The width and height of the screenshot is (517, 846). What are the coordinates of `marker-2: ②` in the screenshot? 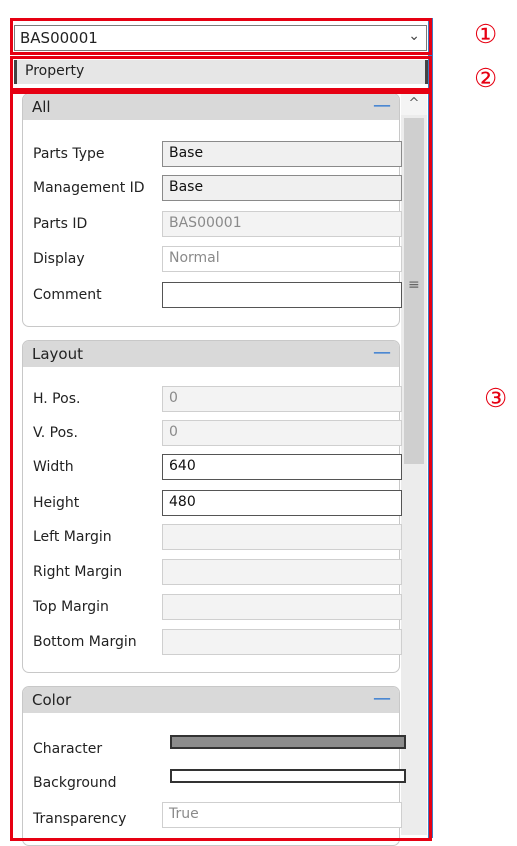 It's located at (486, 79).